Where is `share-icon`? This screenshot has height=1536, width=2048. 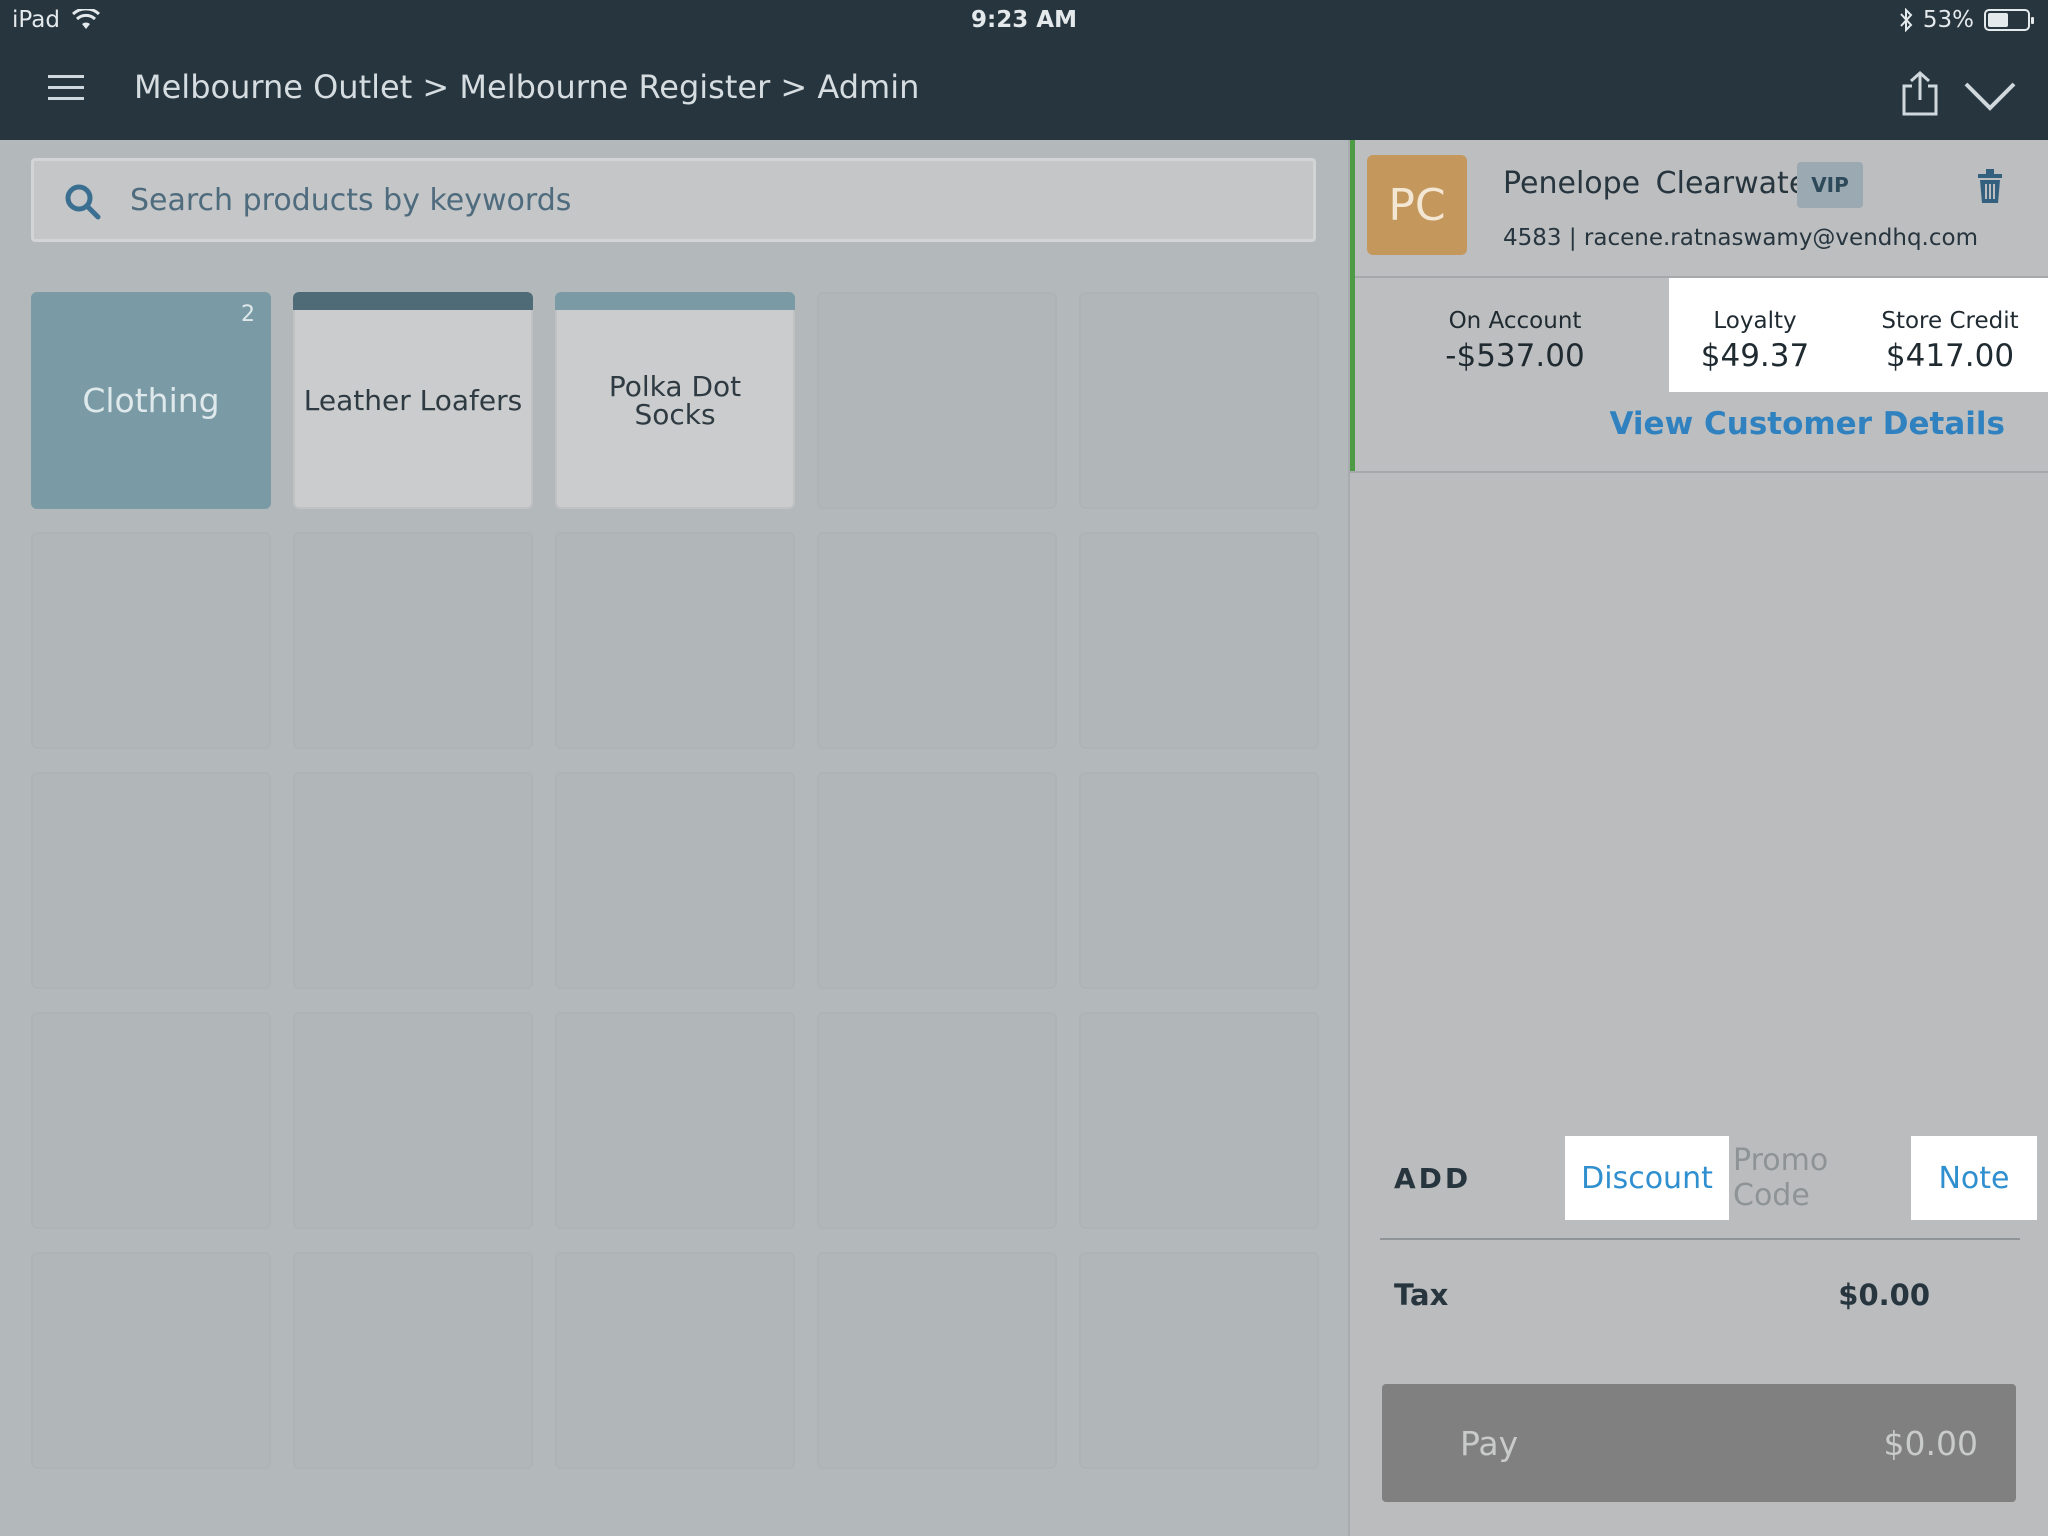 share-icon is located at coordinates (1920, 94).